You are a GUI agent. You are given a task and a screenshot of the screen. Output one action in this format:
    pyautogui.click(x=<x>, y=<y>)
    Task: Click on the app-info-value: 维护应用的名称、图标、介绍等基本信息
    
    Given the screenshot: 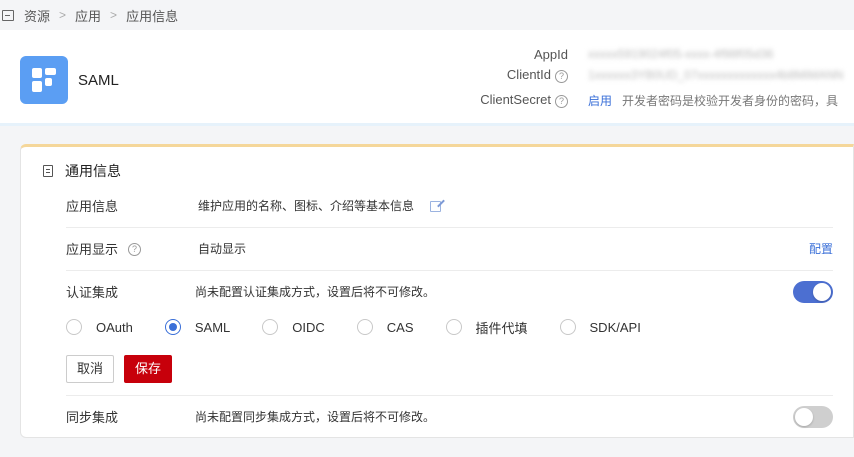 What is the action you would take?
    pyautogui.click(x=320, y=206)
    